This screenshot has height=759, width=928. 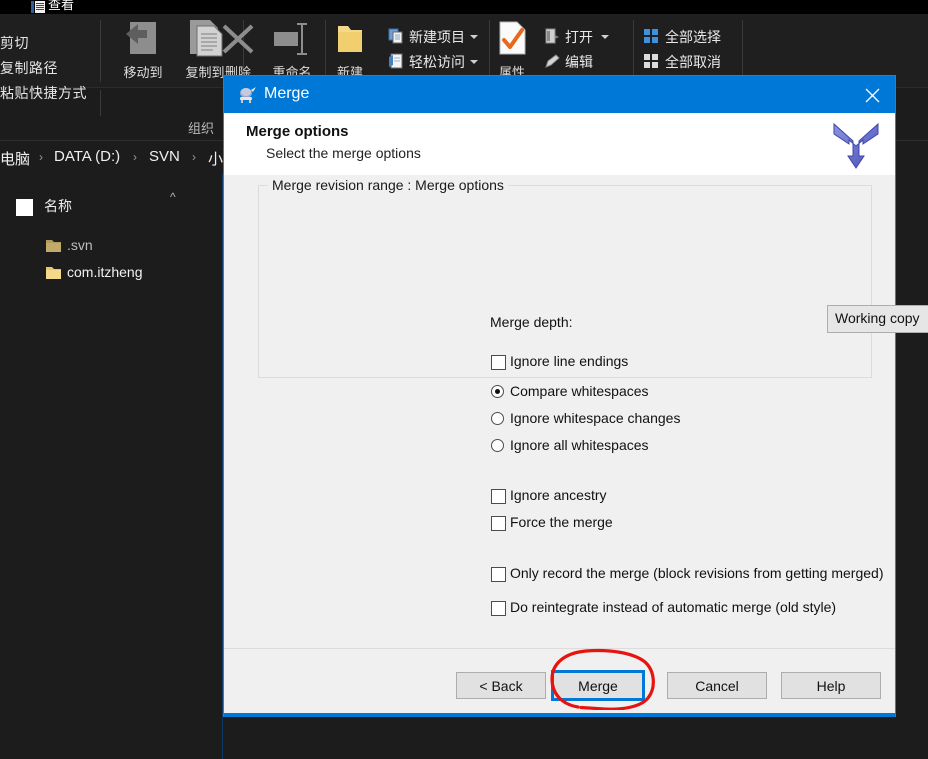 What do you see at coordinates (201, 128) in the screenshot?
I see `ribbon-organize-group-label: 组织` at bounding box center [201, 128].